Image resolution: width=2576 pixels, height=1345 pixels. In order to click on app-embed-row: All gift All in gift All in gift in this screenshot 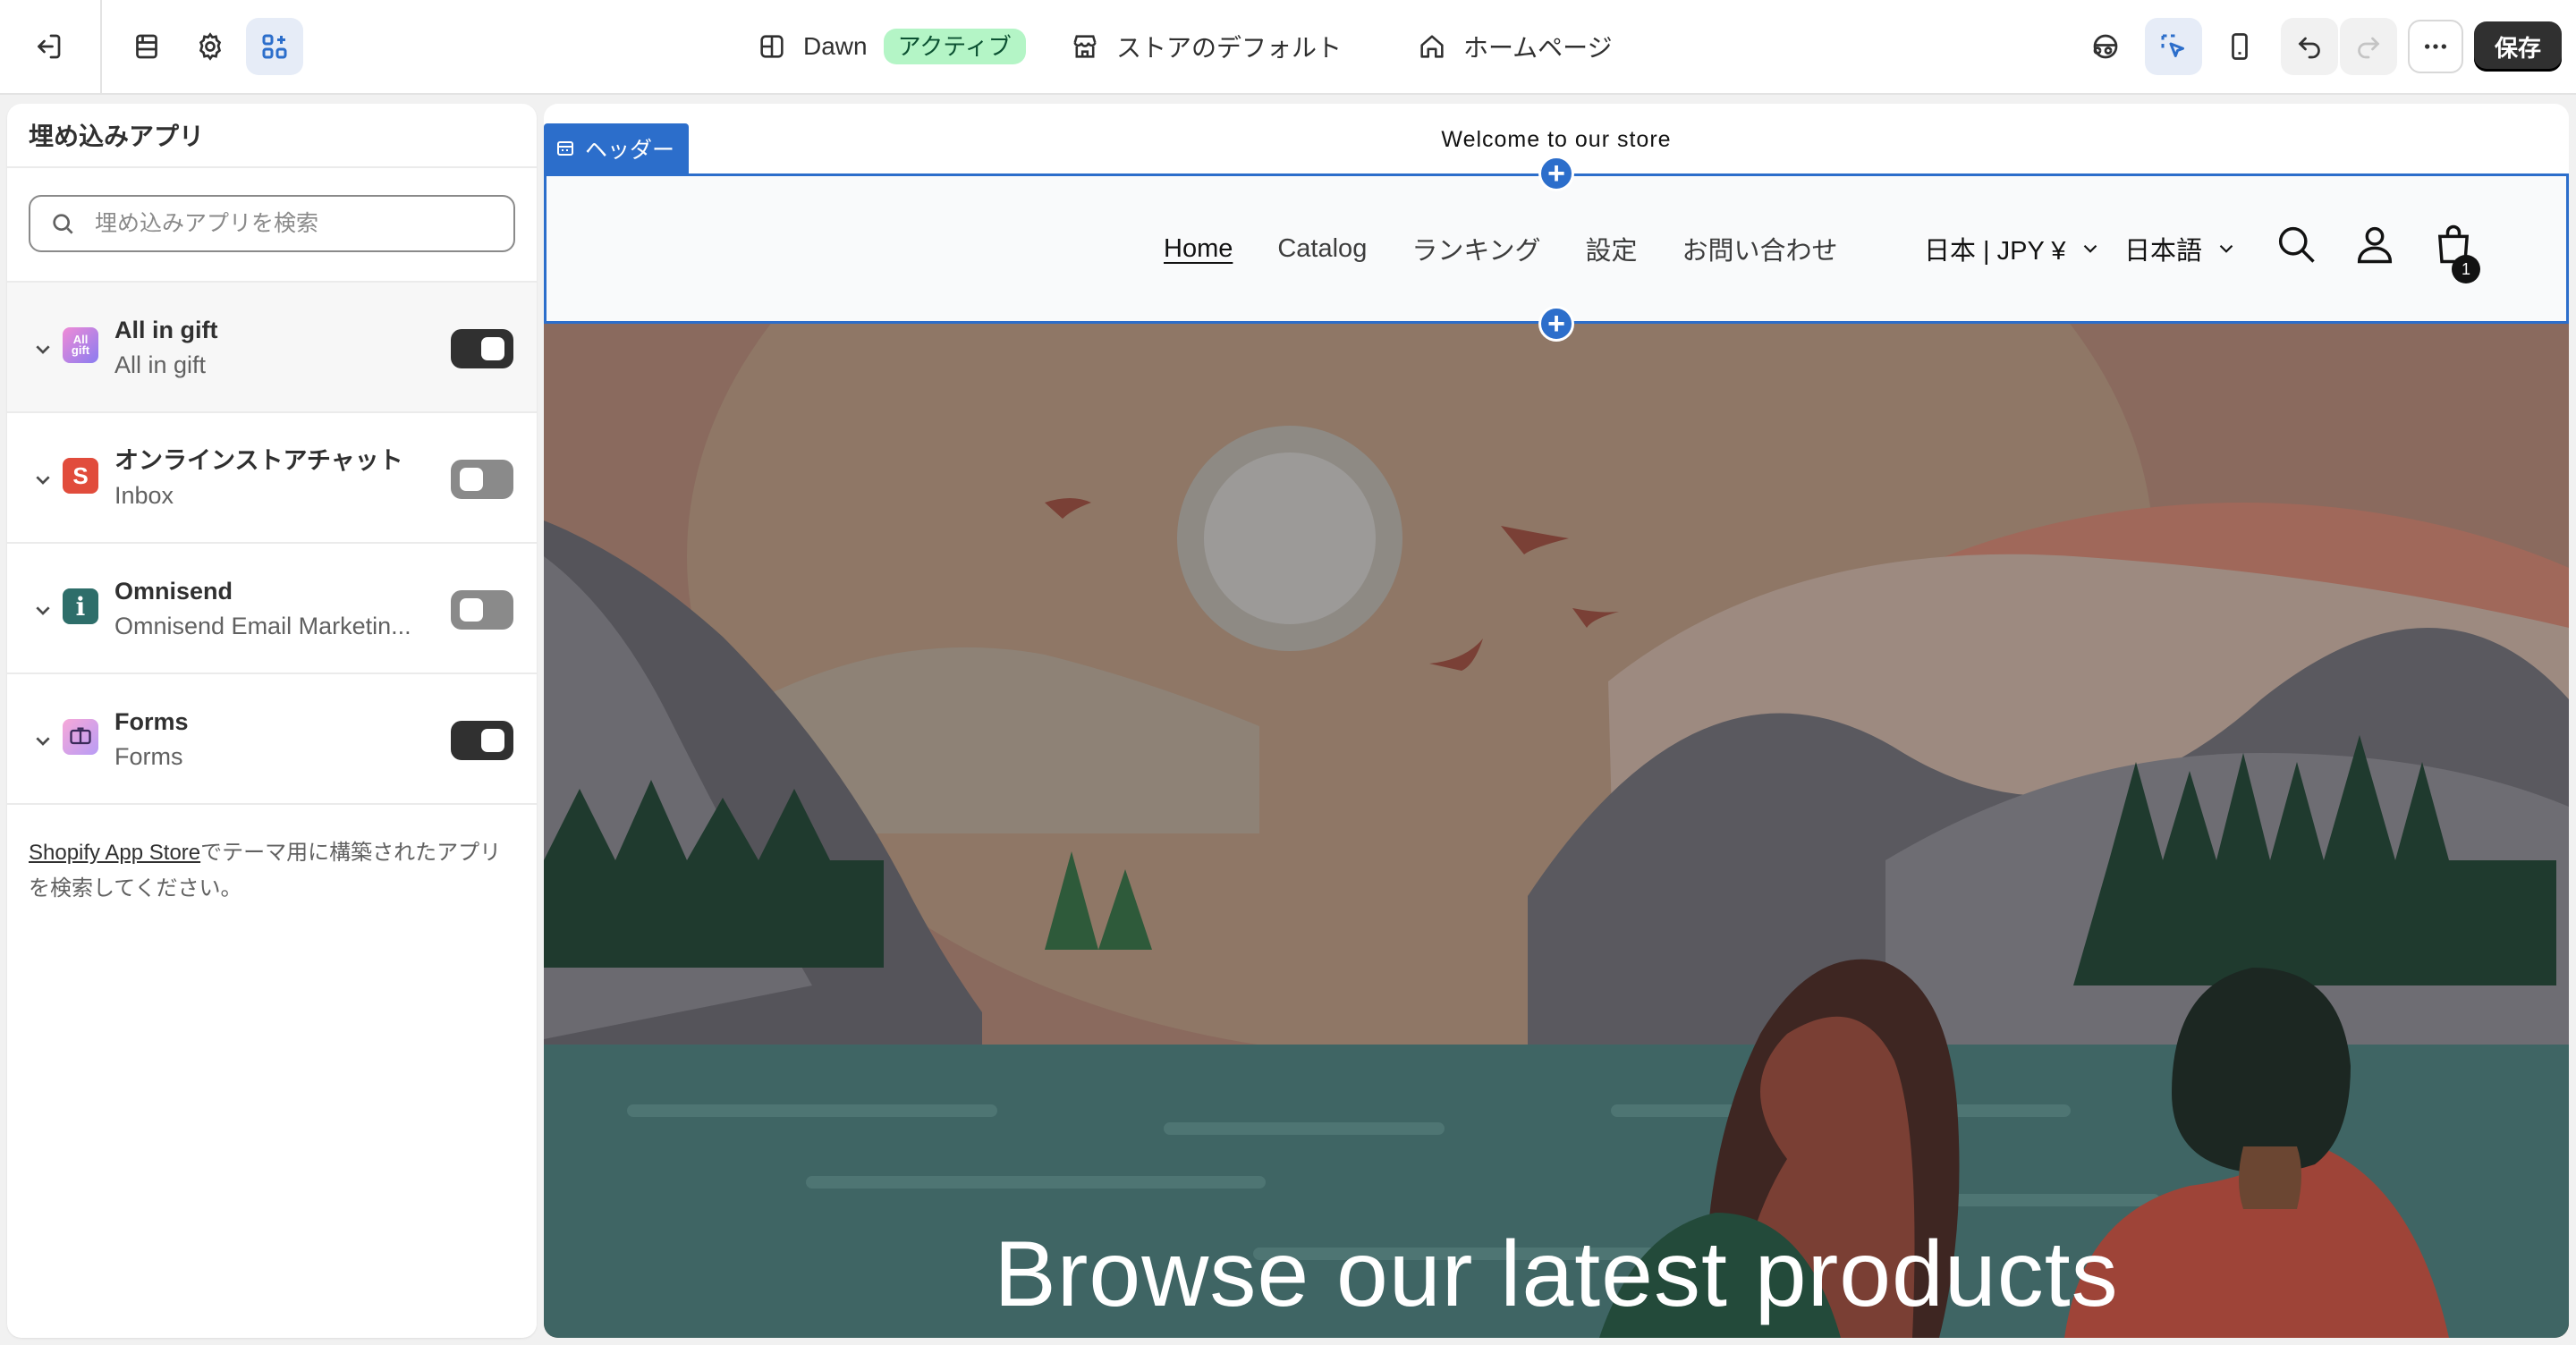, I will do `click(272, 348)`.